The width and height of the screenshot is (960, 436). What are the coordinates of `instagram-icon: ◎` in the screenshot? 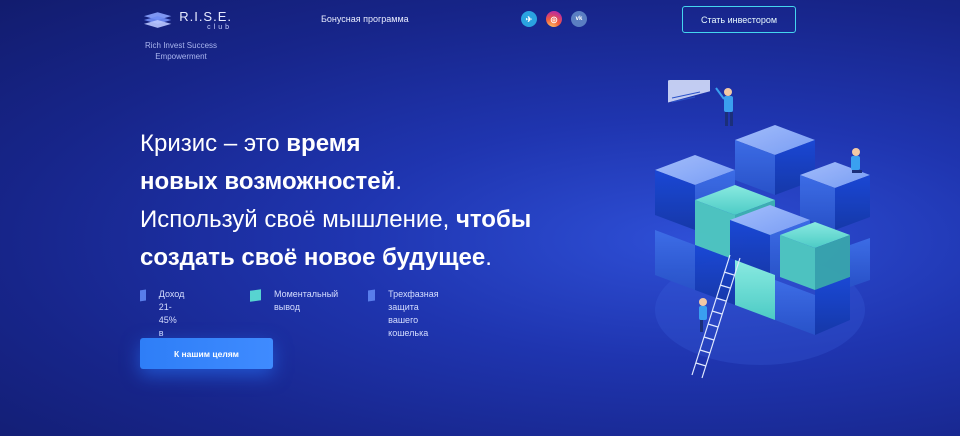 It's located at (554, 19).